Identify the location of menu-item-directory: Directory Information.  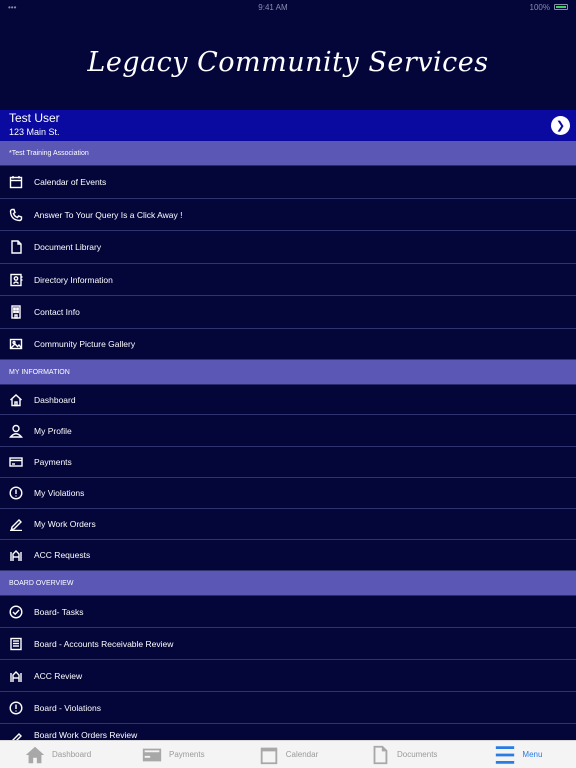
(288, 280).